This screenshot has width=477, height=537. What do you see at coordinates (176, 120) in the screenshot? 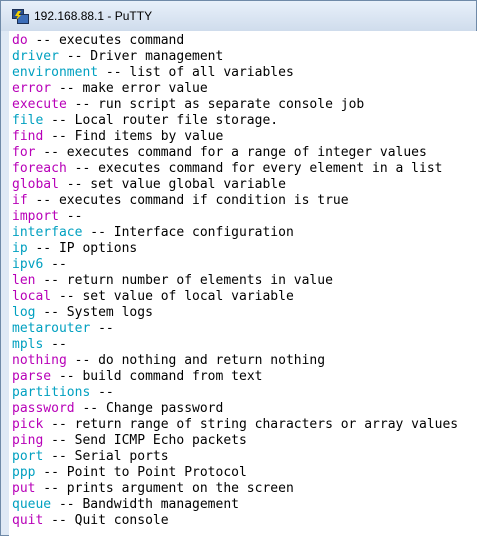
I see `command-description: Local router file storage.` at bounding box center [176, 120].